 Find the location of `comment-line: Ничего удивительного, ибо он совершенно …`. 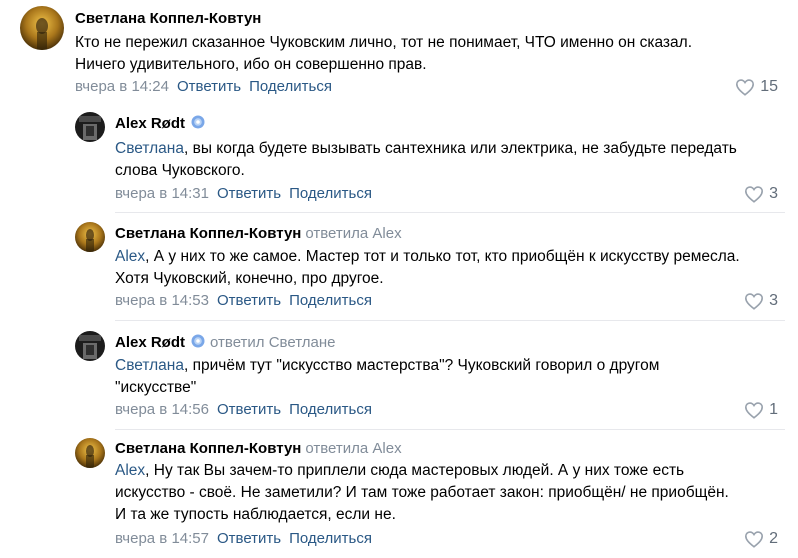

comment-line: Ничего удивительного, ибо он совершенно … is located at coordinates (251, 64).